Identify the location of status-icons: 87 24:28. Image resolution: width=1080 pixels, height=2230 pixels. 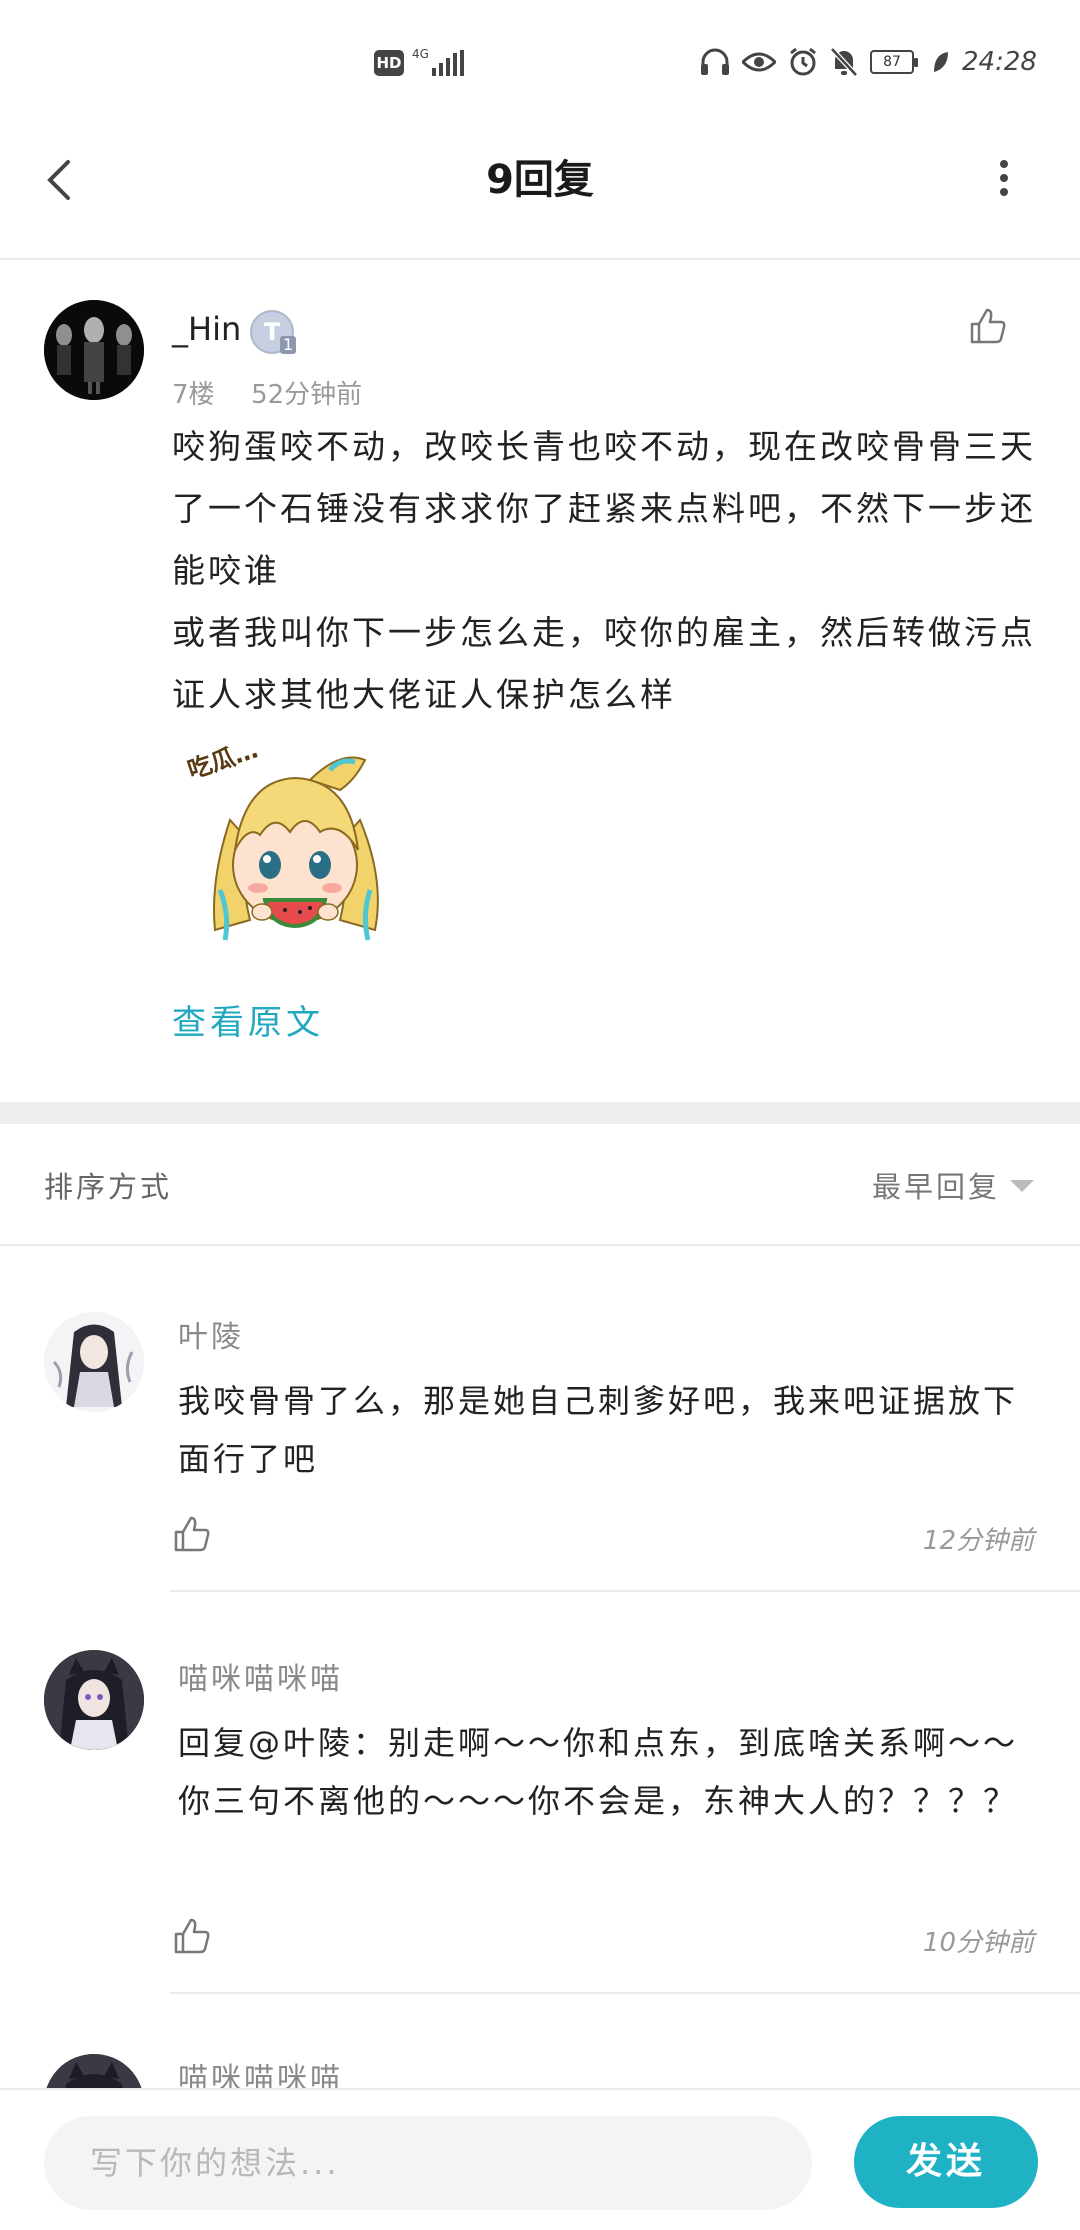
(868, 62).